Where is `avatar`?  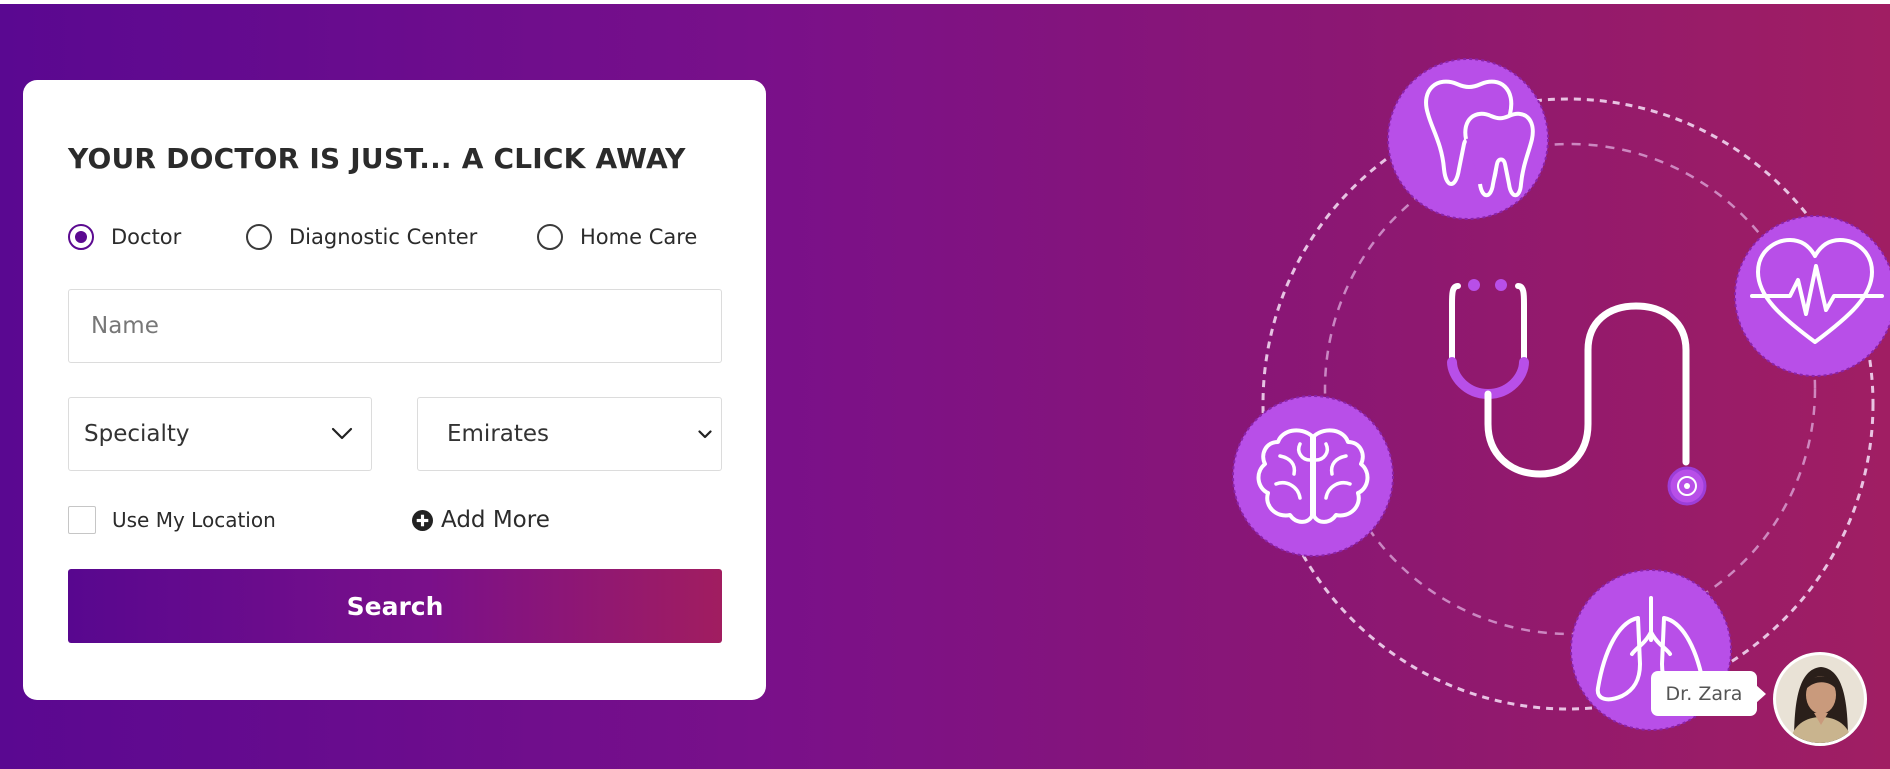
avatar is located at coordinates (1820, 699).